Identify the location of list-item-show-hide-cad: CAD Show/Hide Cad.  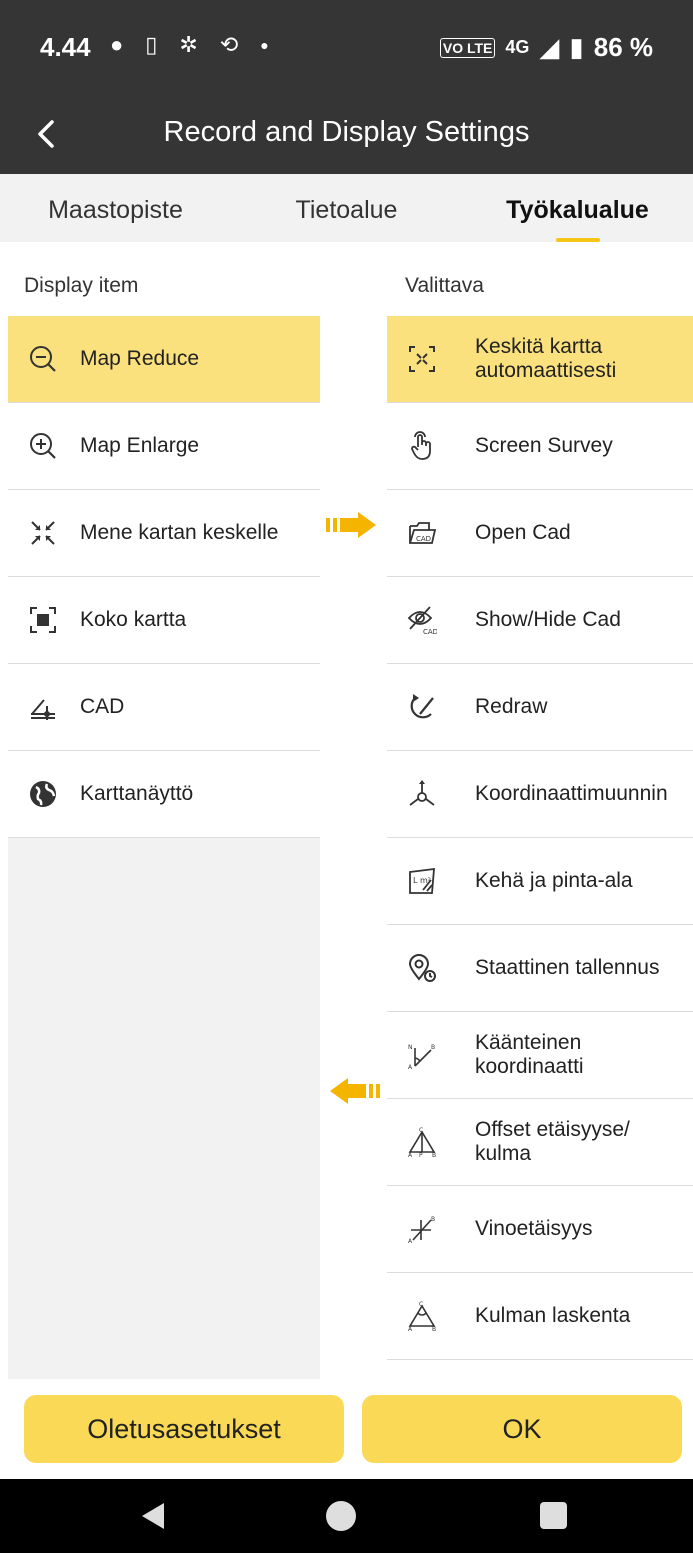
(540, 620).